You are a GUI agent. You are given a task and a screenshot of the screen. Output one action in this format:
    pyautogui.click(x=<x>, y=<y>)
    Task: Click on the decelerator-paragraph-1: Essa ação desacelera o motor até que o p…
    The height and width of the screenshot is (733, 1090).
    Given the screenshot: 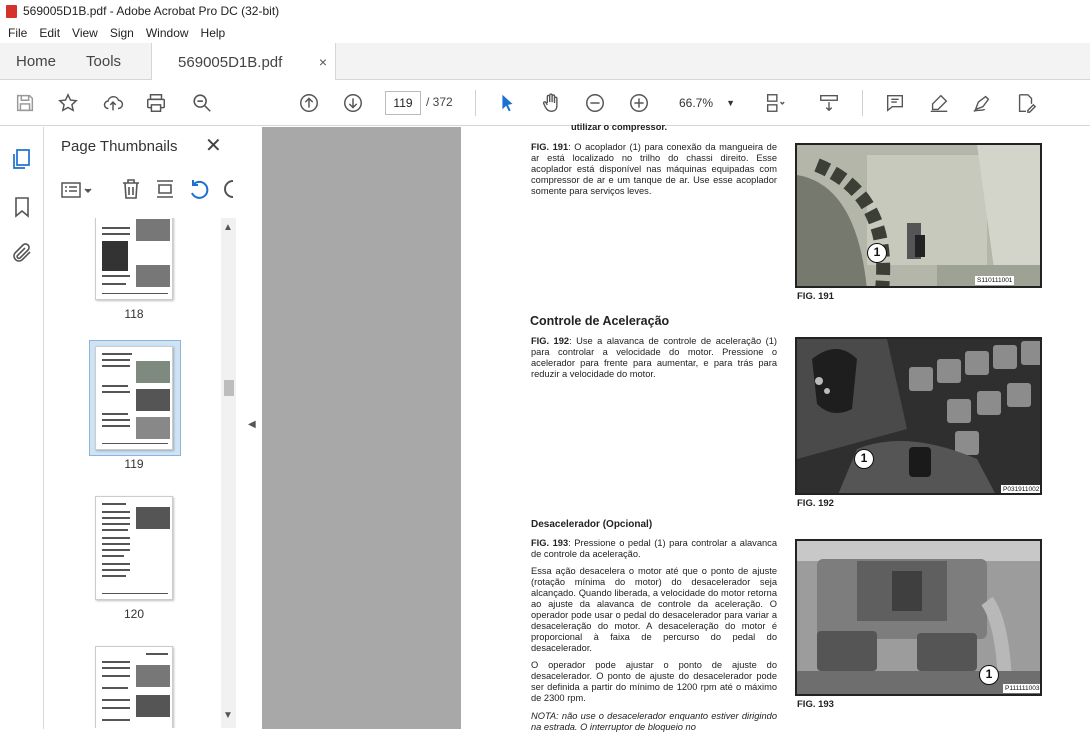 What is the action you would take?
    pyautogui.click(x=654, y=609)
    